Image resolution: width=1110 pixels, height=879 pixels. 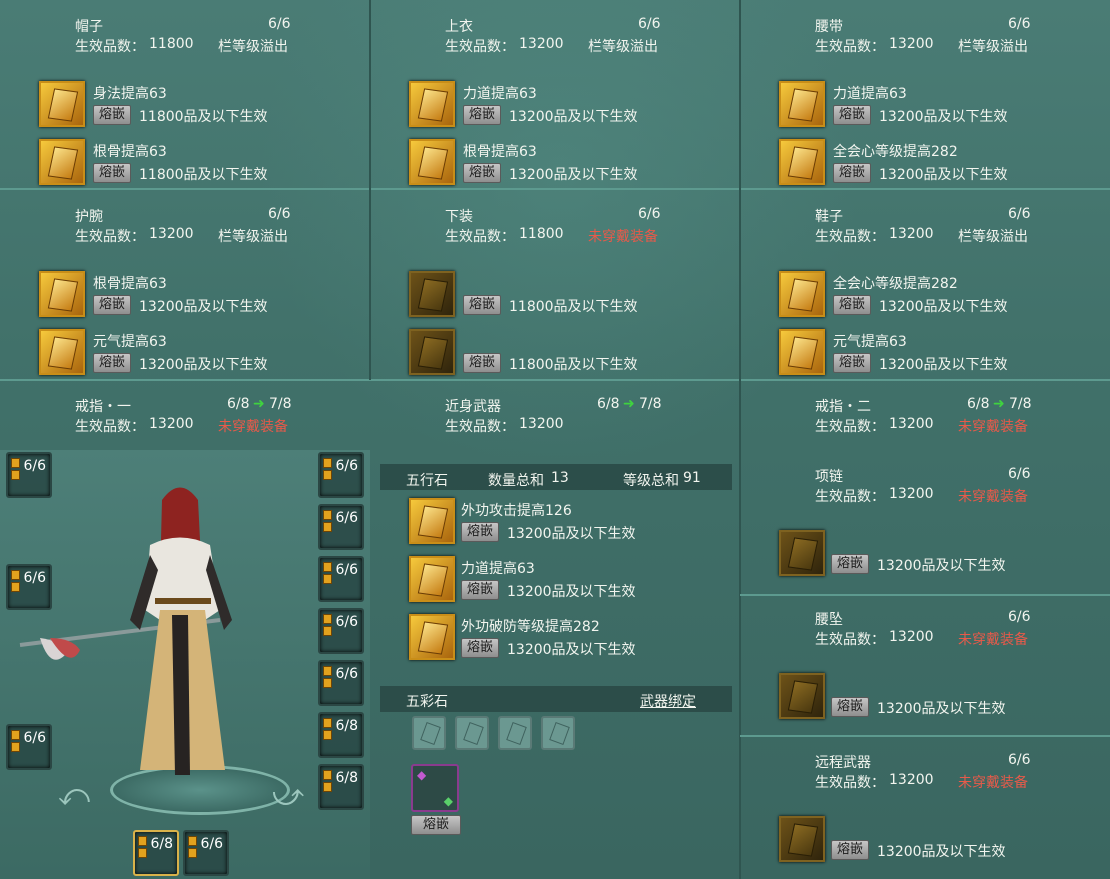 What do you see at coordinates (843, 763) in the screenshot?
I see `item-name: 远程武器` at bounding box center [843, 763].